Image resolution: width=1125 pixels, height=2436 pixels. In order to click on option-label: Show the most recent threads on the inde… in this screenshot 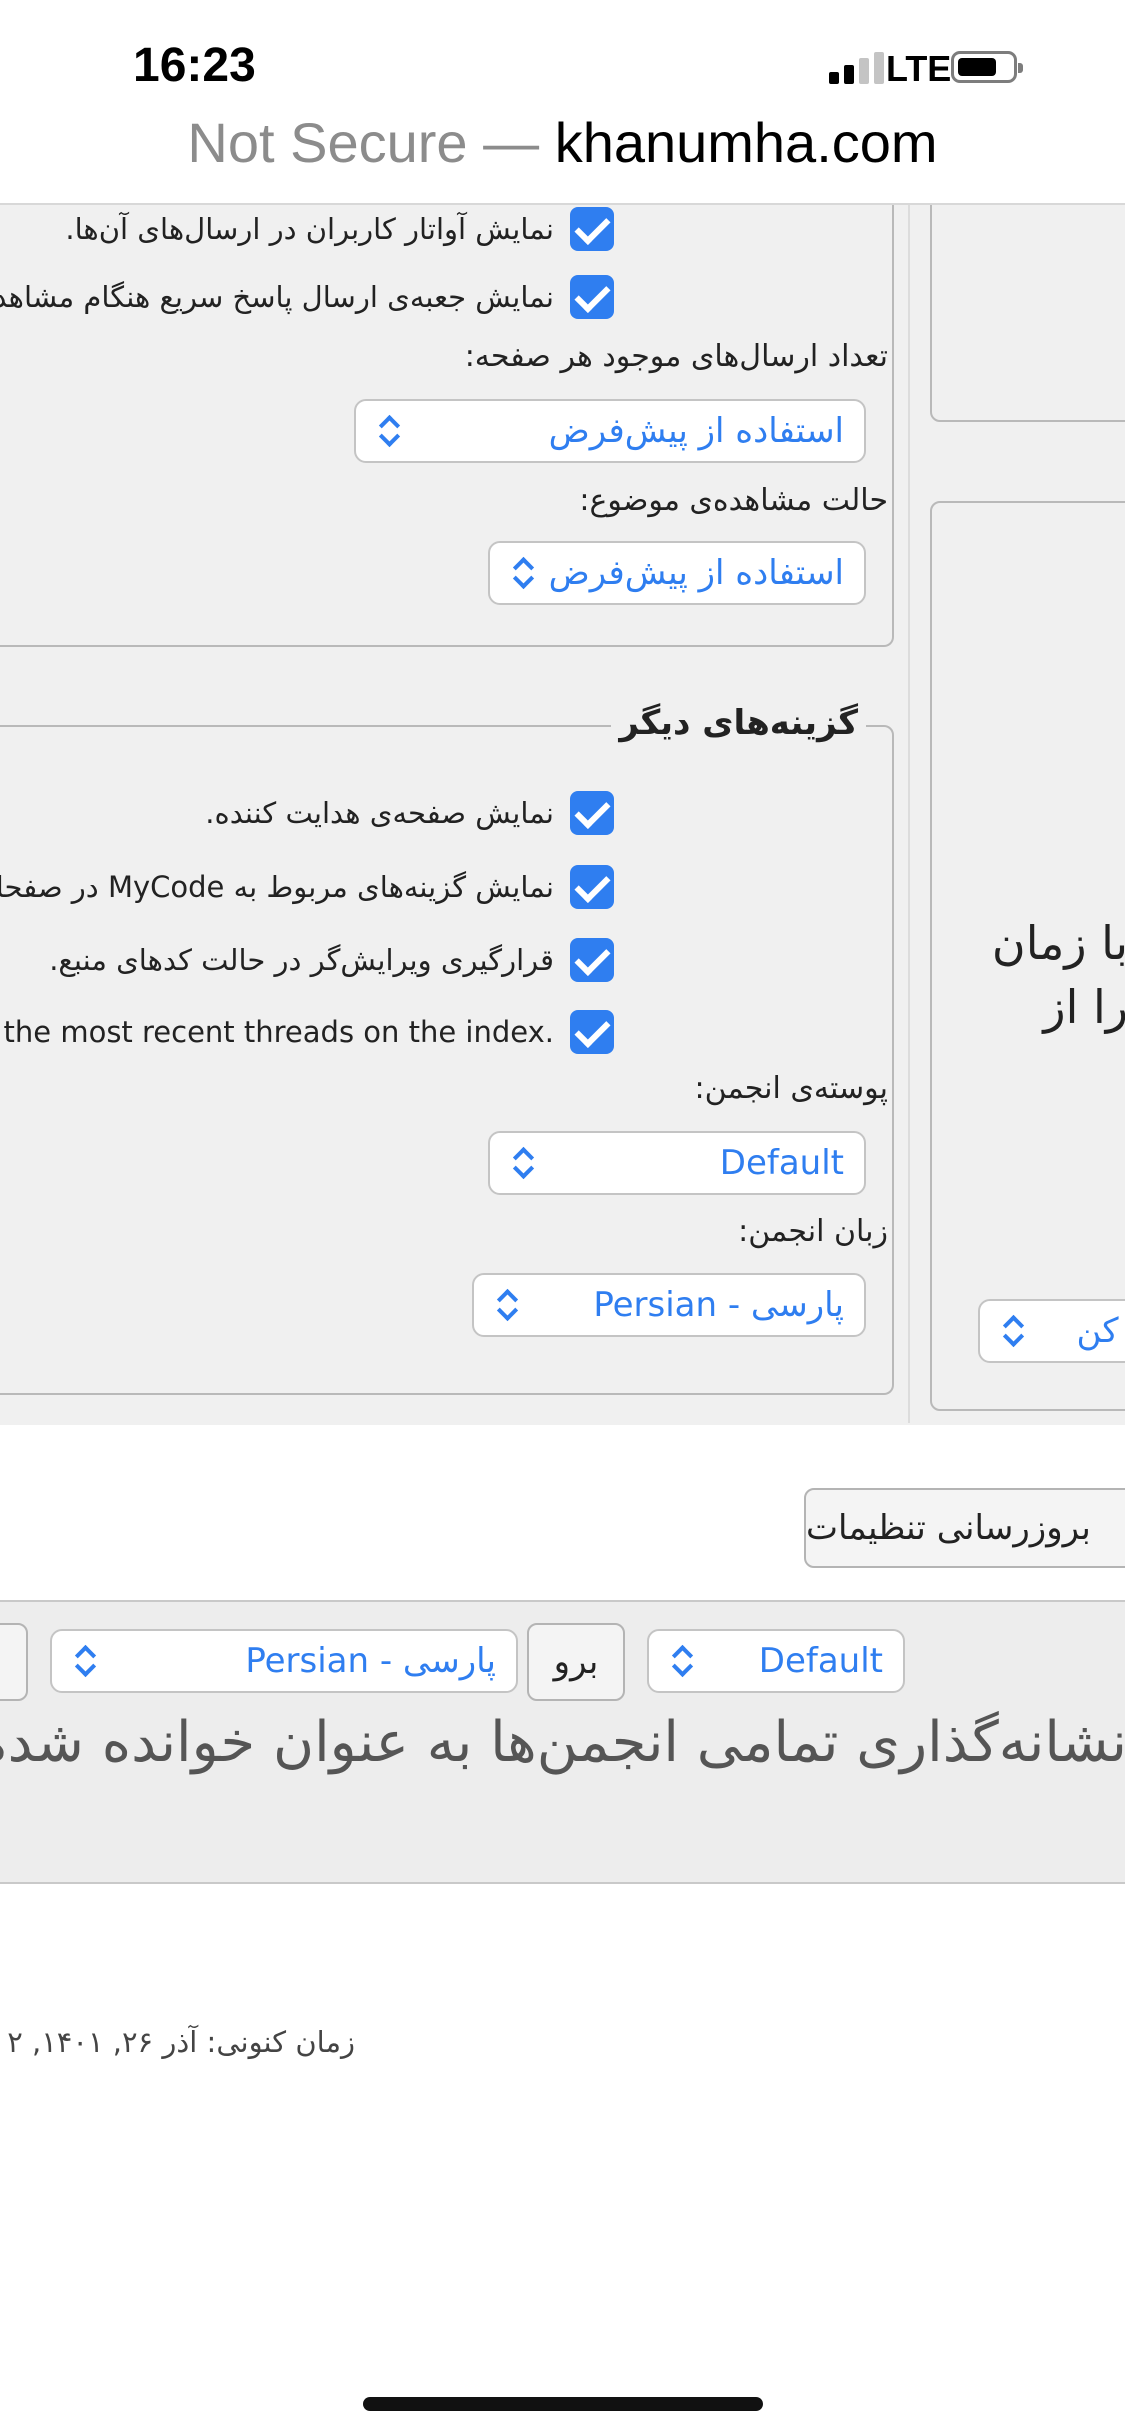, I will do `click(277, 1032)`.